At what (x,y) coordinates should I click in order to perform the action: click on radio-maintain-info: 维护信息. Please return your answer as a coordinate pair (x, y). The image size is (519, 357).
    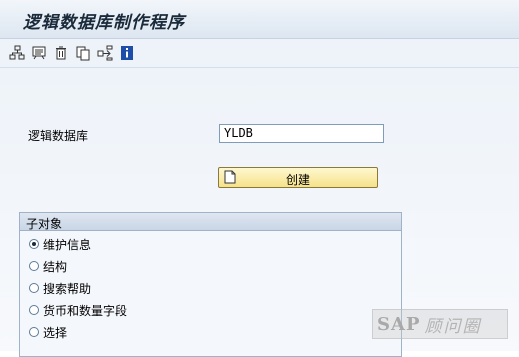
    Looking at the image, I should click on (60, 244).